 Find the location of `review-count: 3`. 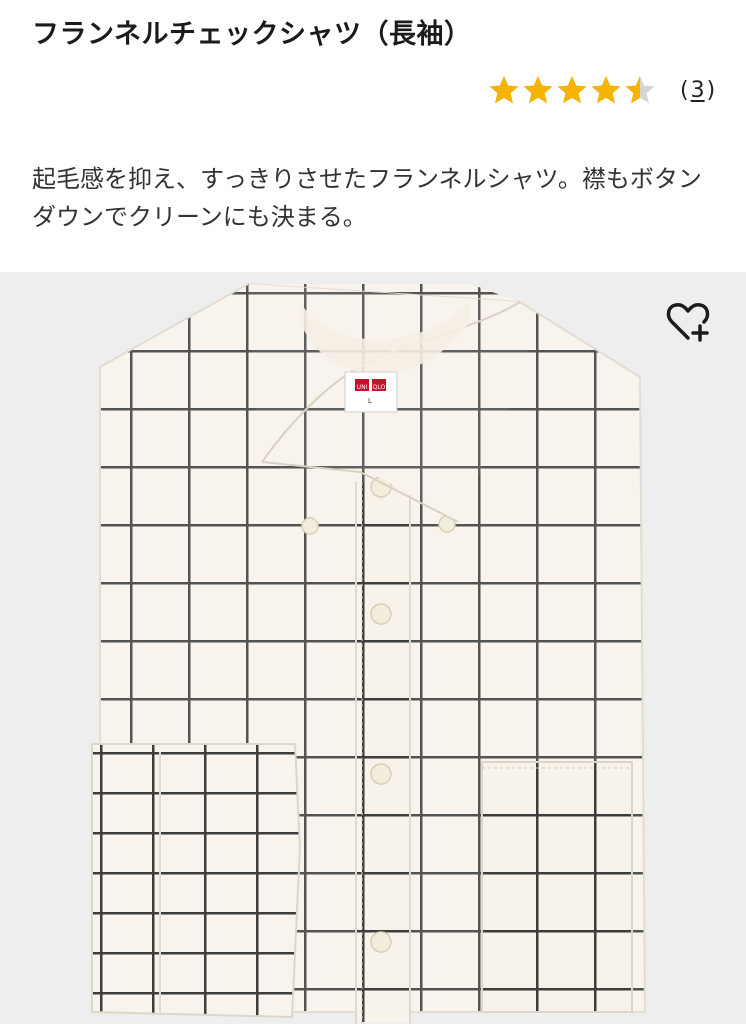

review-count: 3 is located at coordinates (698, 90).